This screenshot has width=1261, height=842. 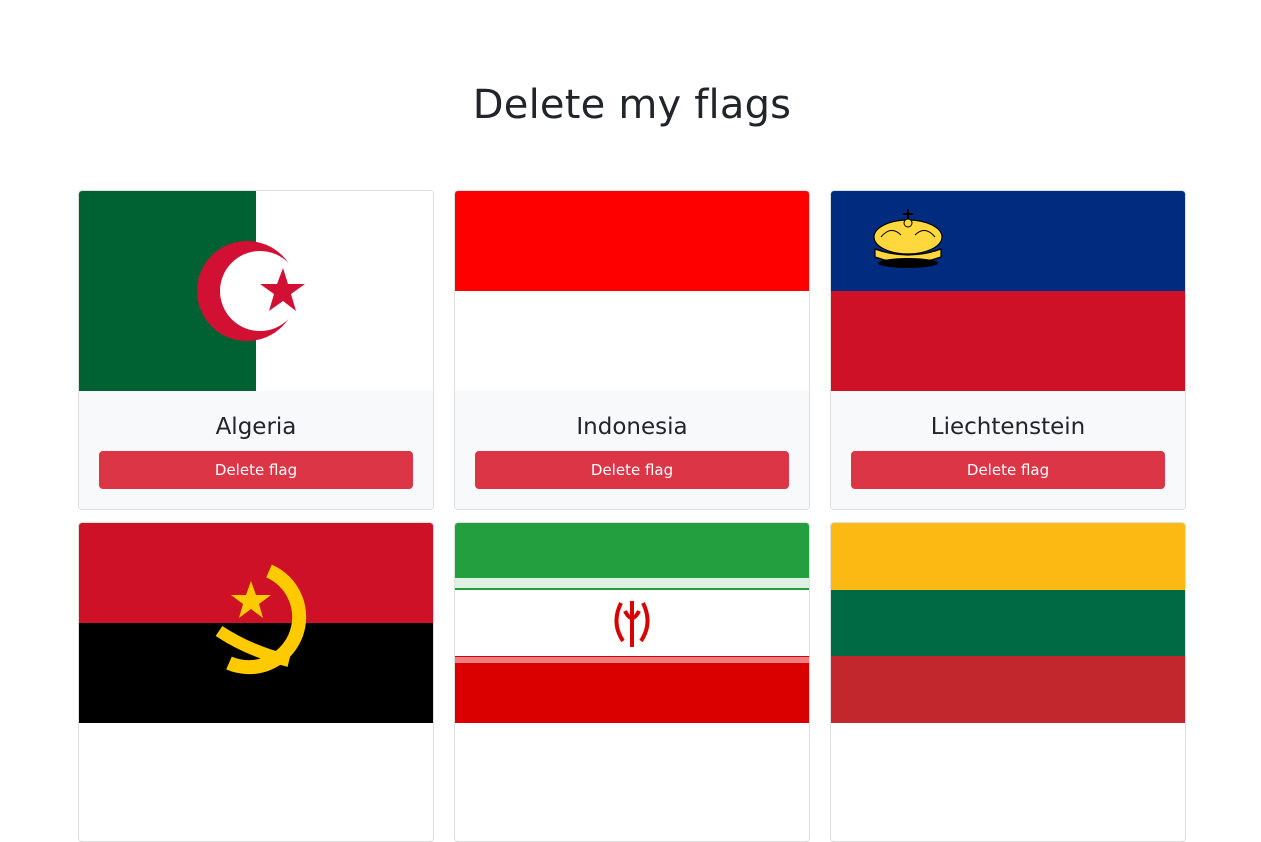 I want to click on flag-card-angola, so click(x=256, y=682).